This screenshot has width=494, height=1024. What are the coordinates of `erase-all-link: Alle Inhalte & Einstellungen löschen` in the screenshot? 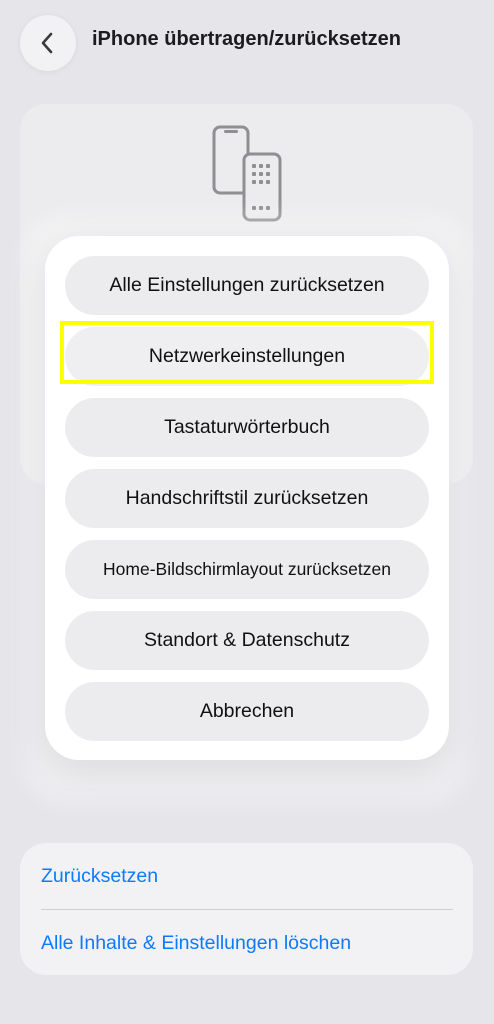 It's located at (196, 943).